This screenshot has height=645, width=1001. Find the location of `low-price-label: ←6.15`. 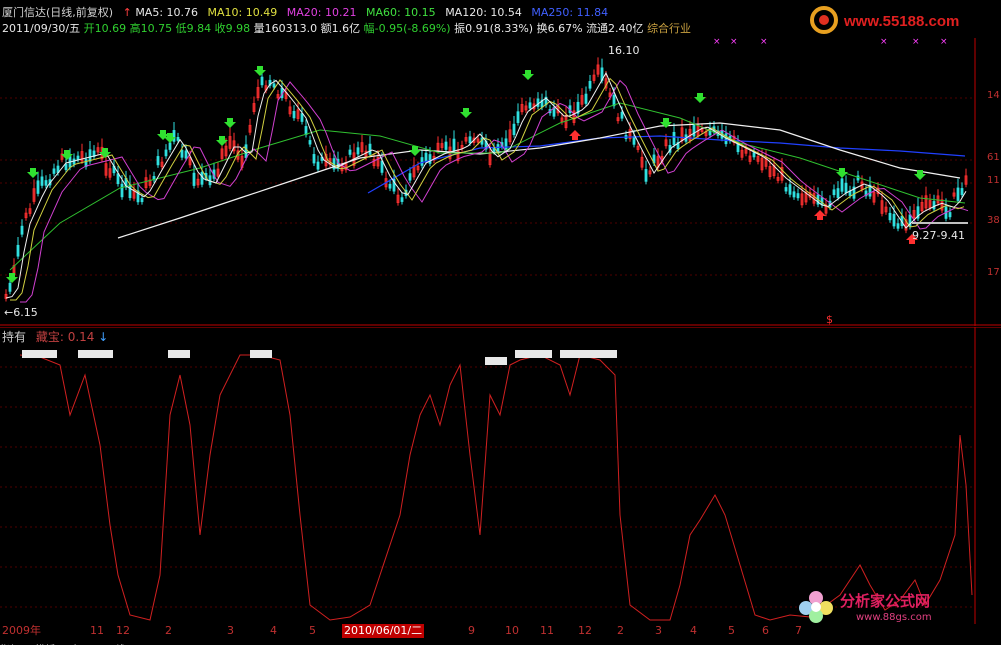

low-price-label: ←6.15 is located at coordinates (21, 312).